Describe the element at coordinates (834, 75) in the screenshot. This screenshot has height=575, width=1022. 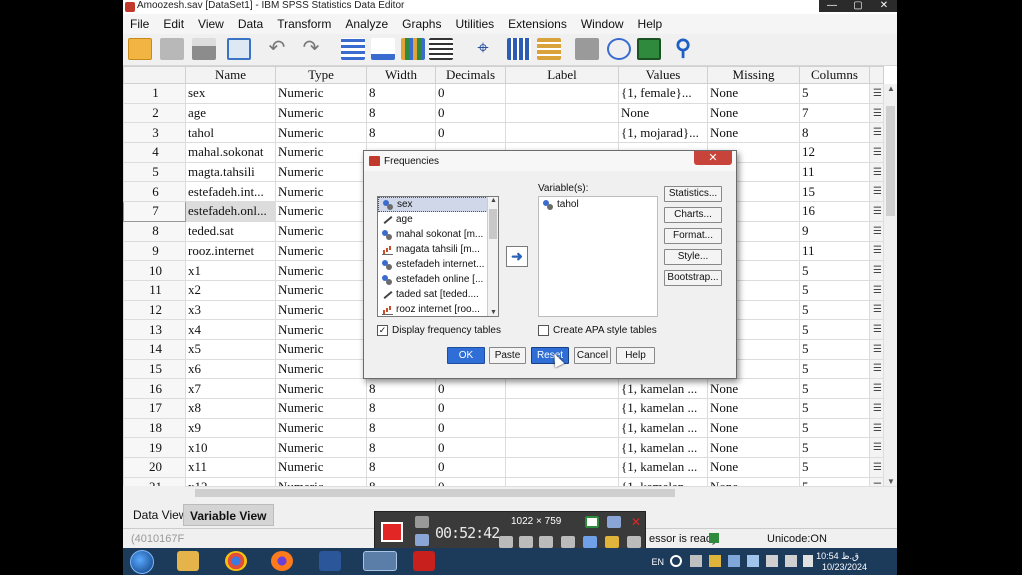
I see `column-header-columns: Columns` at that location.